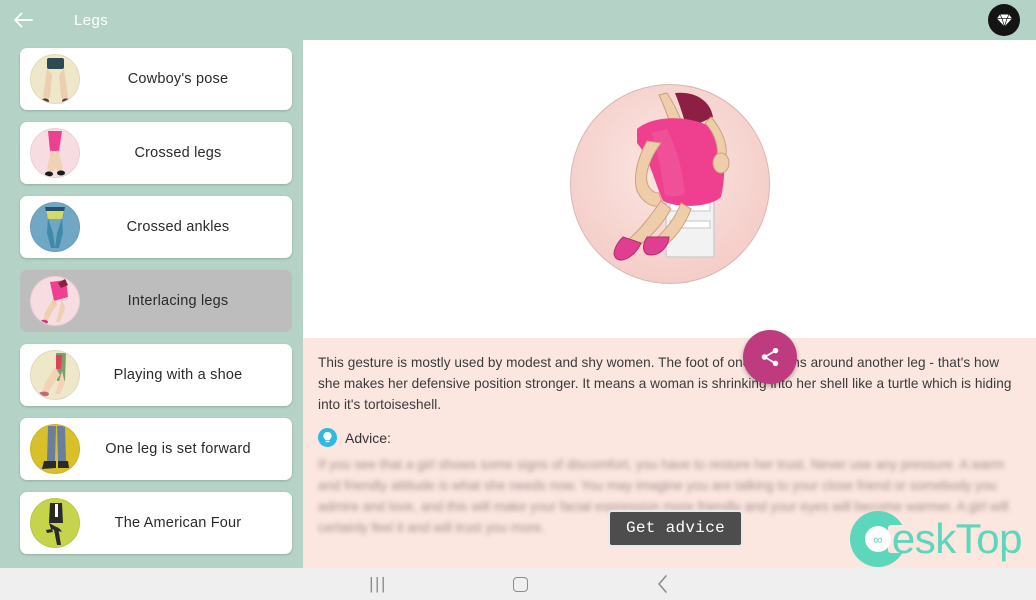 The width and height of the screenshot is (1036, 600). Describe the element at coordinates (178, 79) in the screenshot. I see `pose-label: Cowboy's pose` at that location.